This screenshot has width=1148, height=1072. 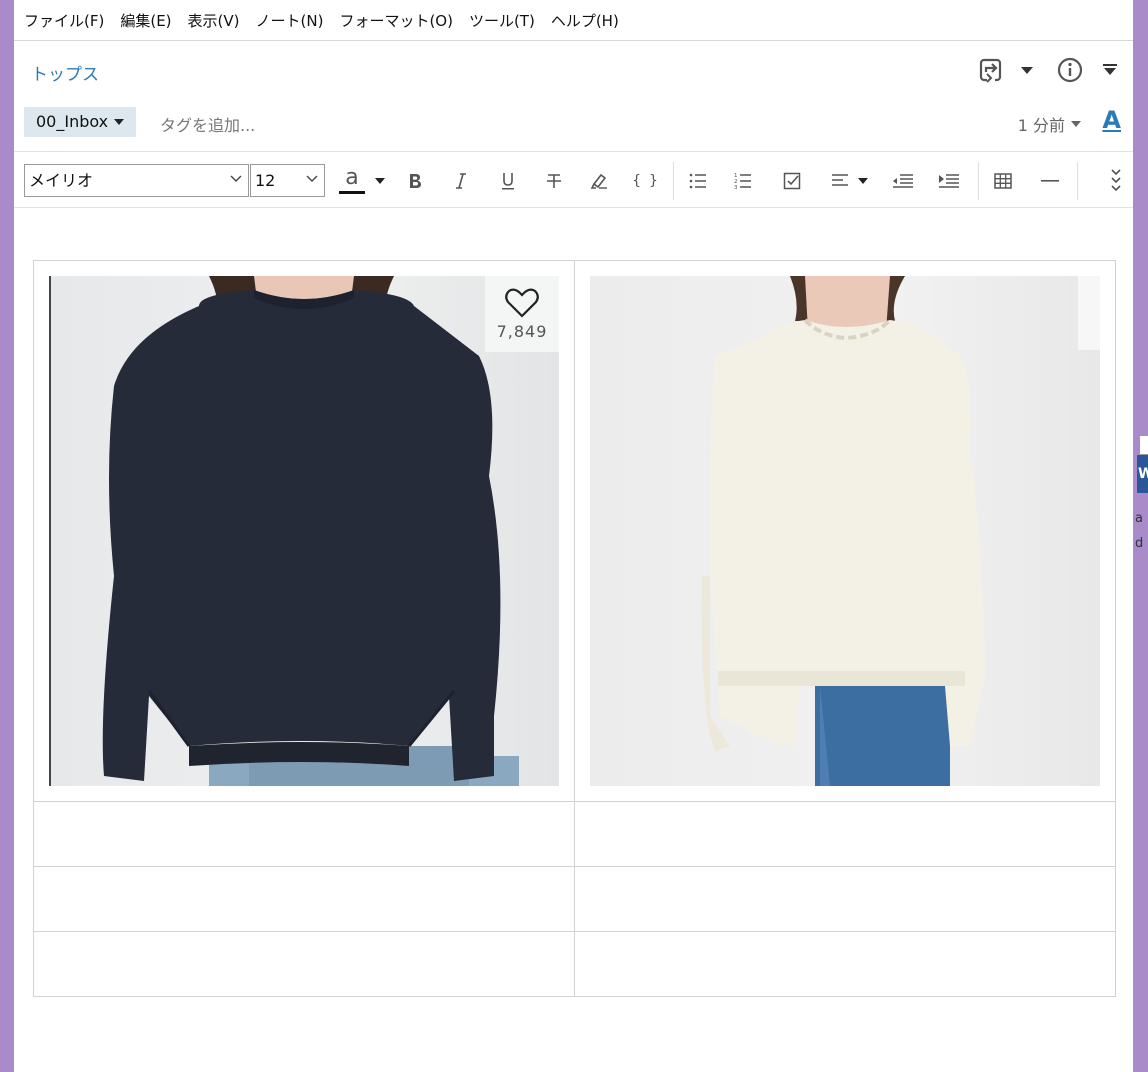 What do you see at coordinates (265, 180) in the screenshot?
I see `font-size-value: 12` at bounding box center [265, 180].